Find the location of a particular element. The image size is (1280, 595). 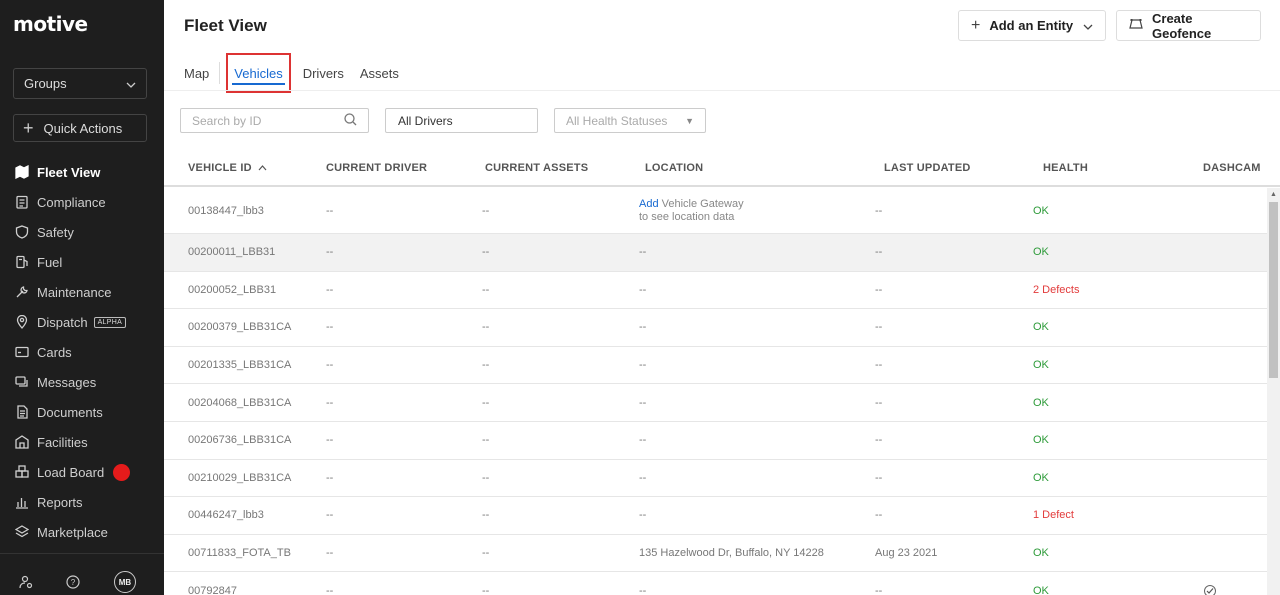

help-icon: ? is located at coordinates (73, 582).